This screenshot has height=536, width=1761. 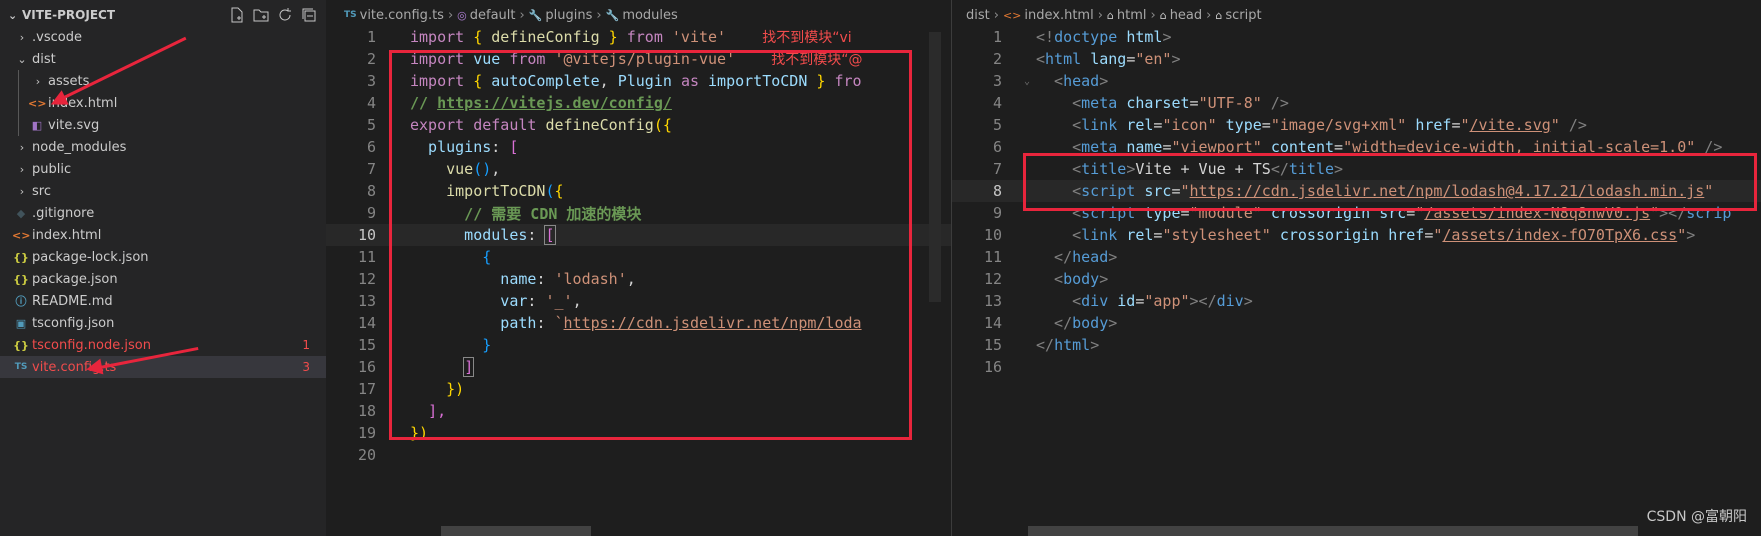 I want to click on tree-item-assets: › assets, so click(x=163, y=81).